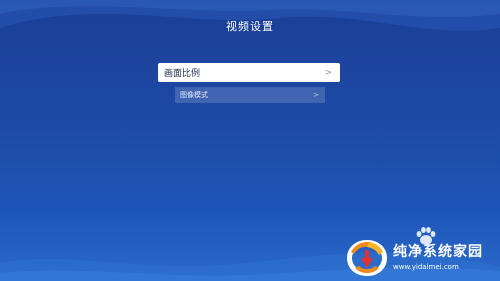 This screenshot has height=281, width=500. I want to click on paw-icon, so click(426, 236).